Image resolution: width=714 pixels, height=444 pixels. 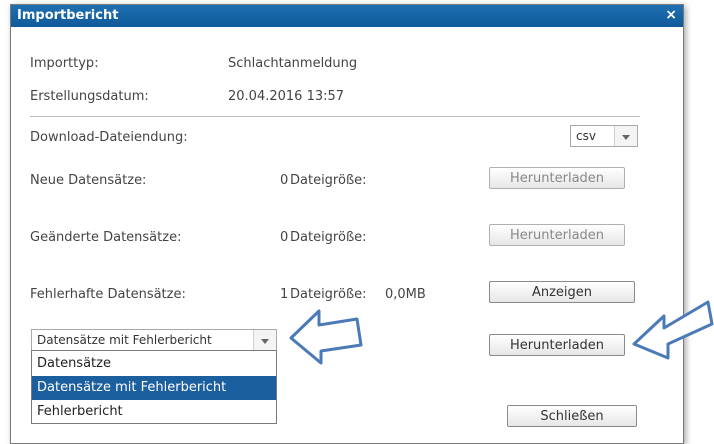 What do you see at coordinates (671, 15) in the screenshot?
I see `close-icon: ×` at bounding box center [671, 15].